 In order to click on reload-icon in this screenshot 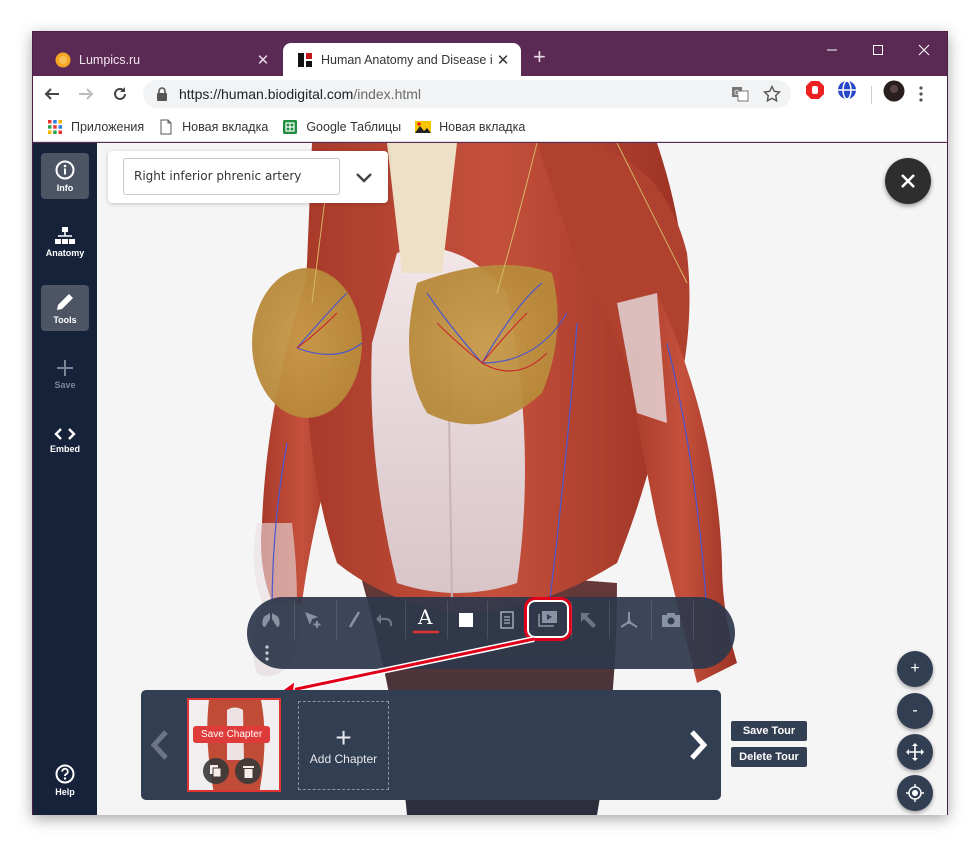, I will do `click(120, 93)`.